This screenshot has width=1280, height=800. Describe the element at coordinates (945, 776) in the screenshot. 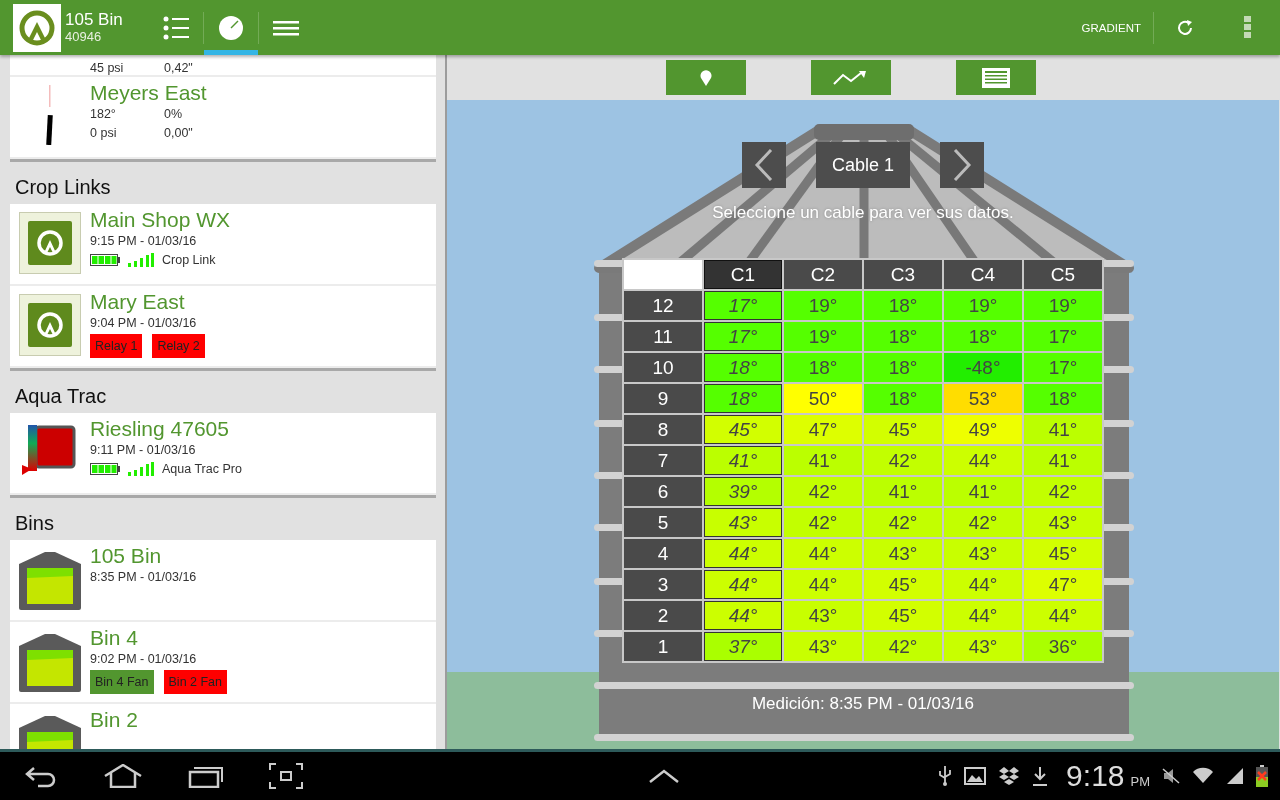

I see `usb-icon` at that location.